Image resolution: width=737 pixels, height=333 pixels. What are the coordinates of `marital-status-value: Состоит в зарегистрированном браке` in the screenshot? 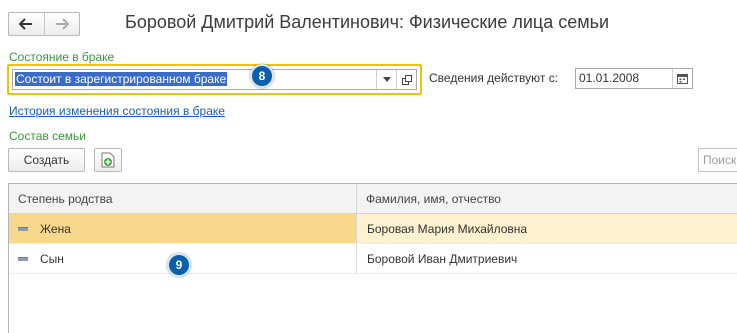 It's located at (121, 79).